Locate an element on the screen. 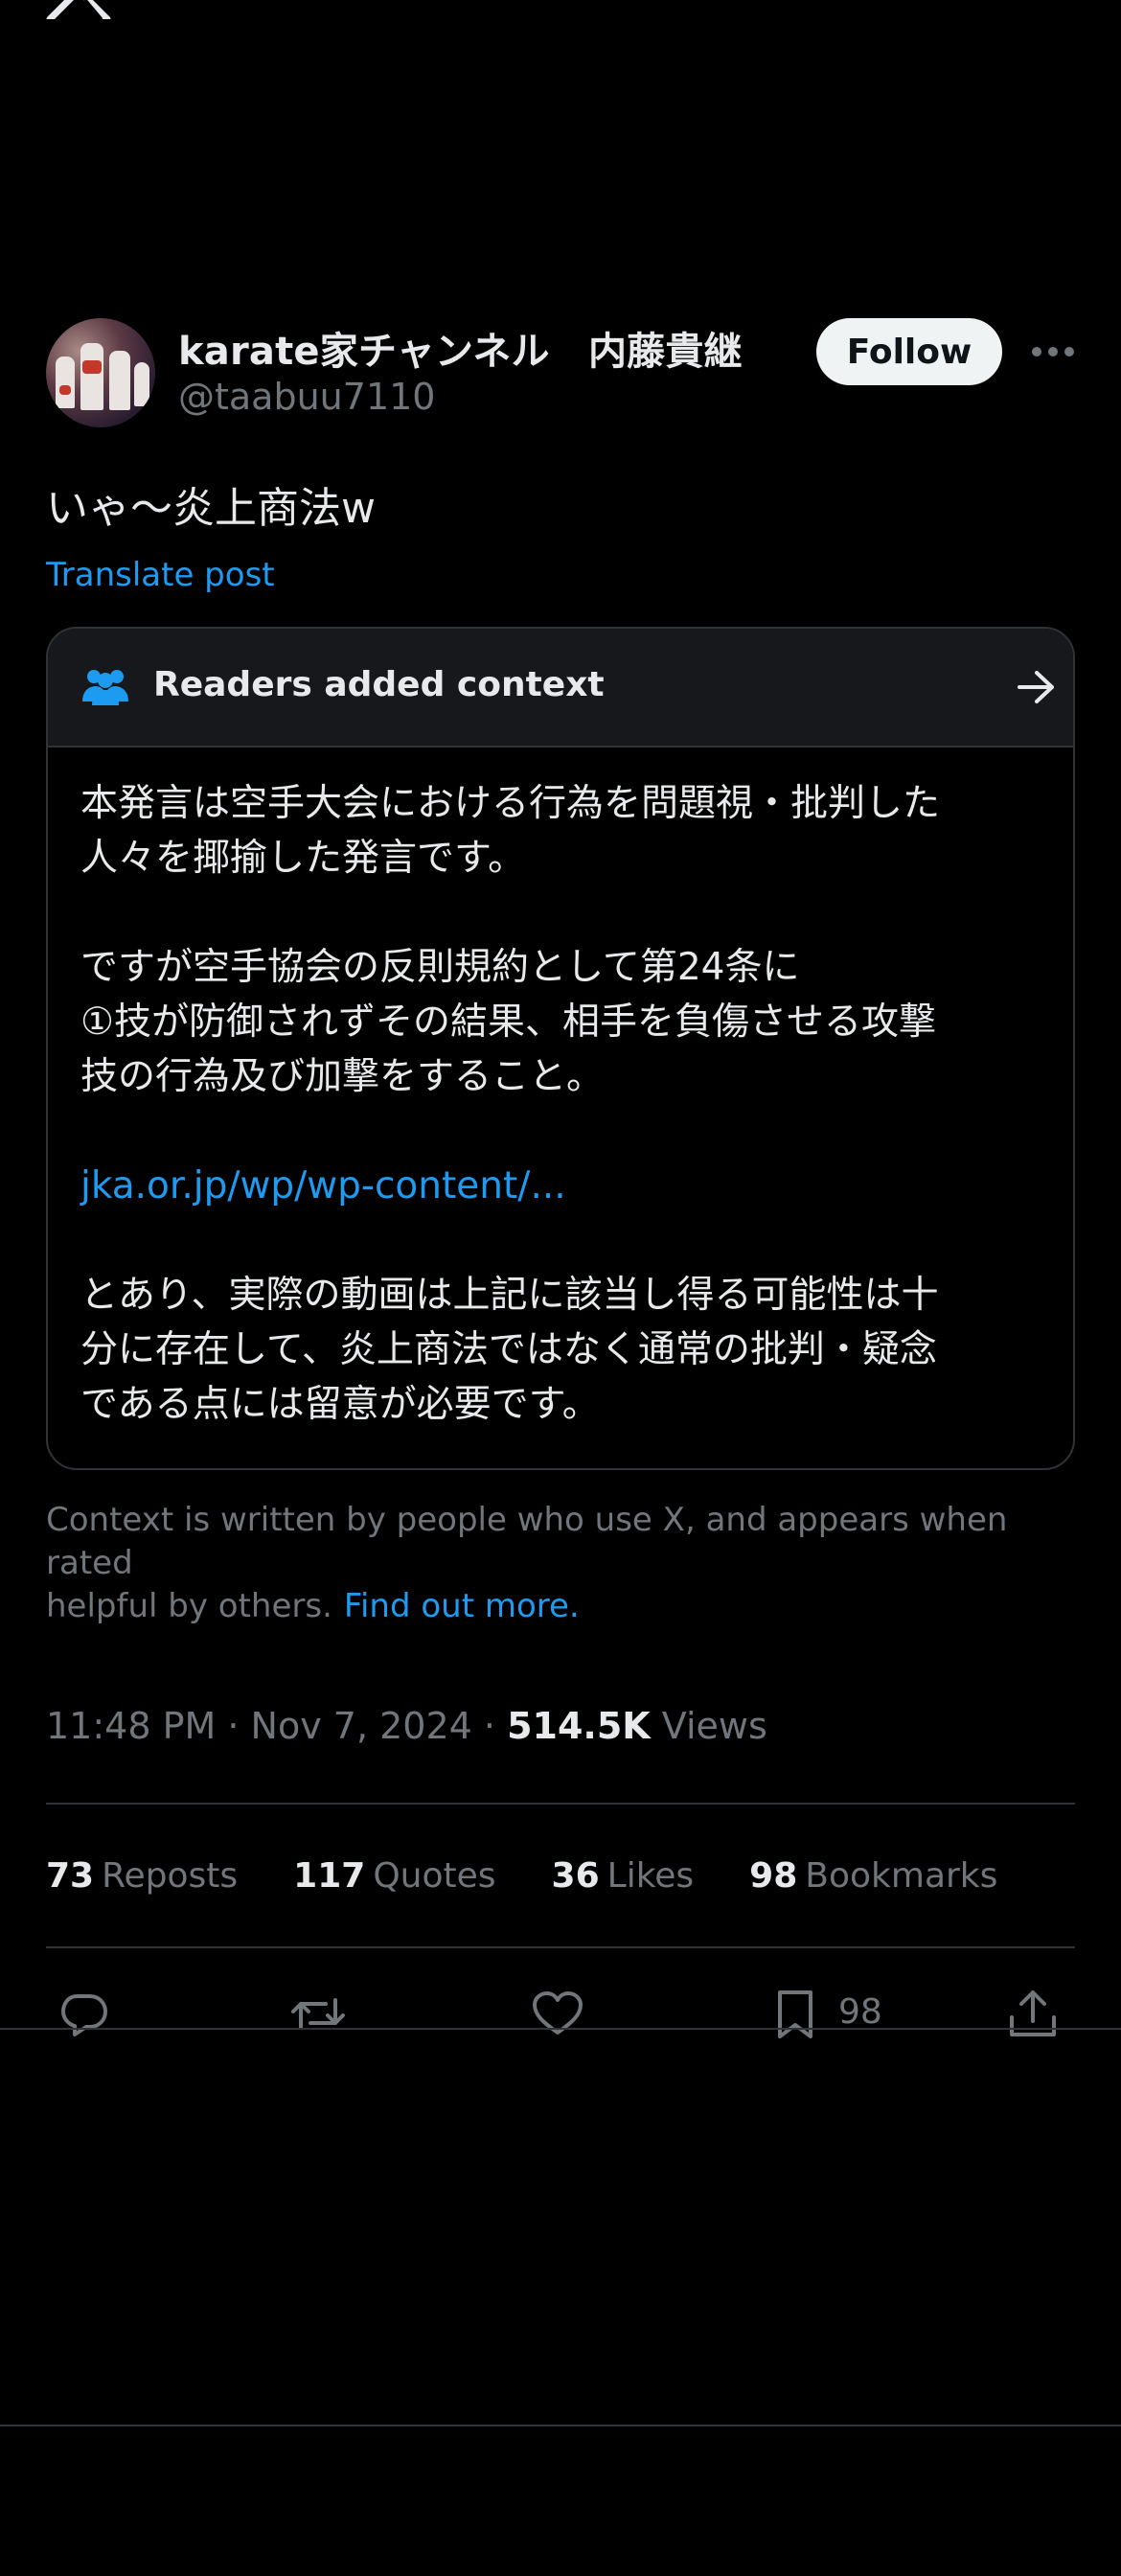  share-icon is located at coordinates (1033, 2013).